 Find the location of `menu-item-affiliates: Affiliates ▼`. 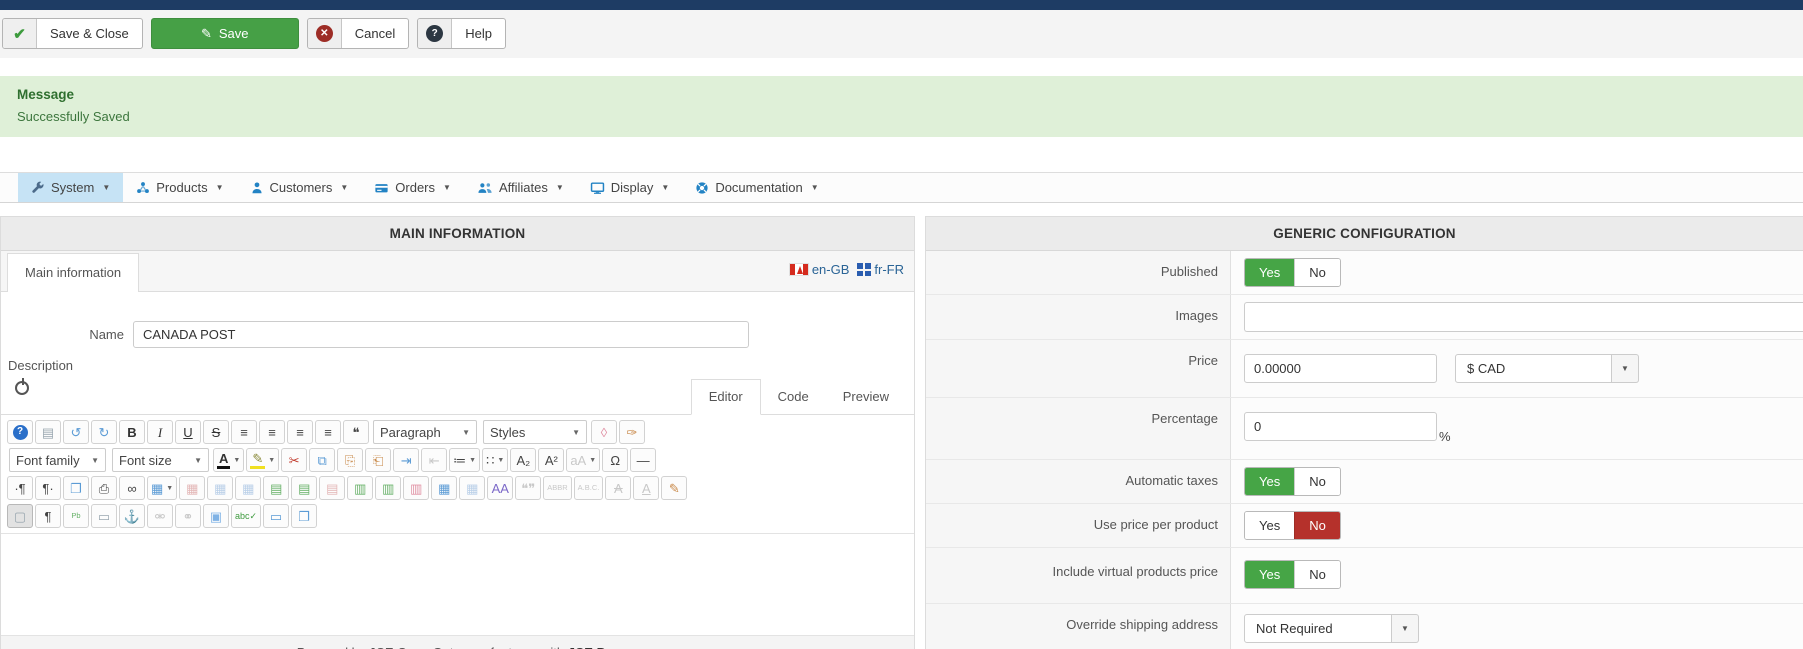

menu-item-affiliates: Affiliates ▼ is located at coordinates (520, 187).